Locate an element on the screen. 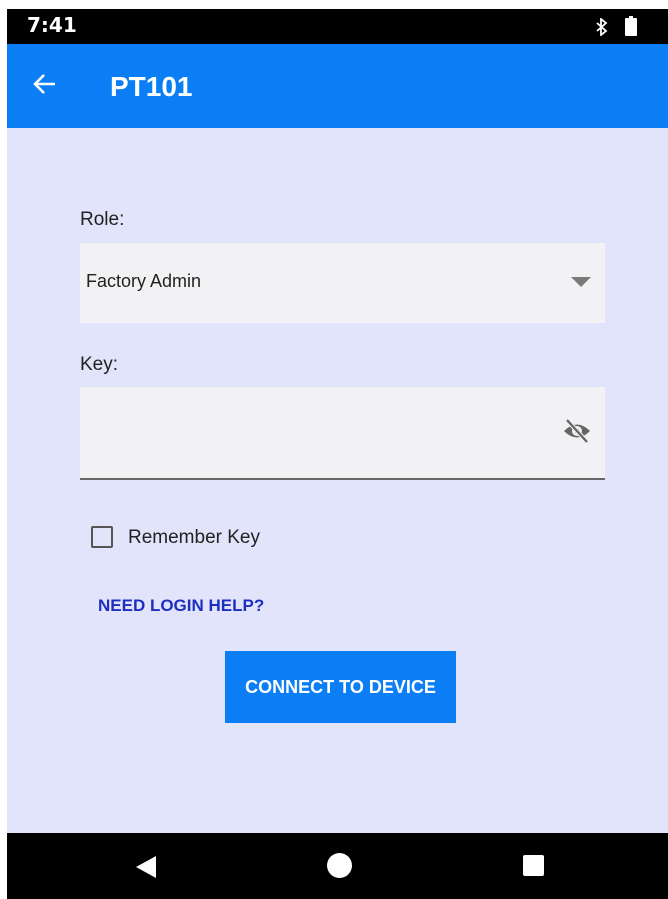  nav-home-icon is located at coordinates (339, 865).